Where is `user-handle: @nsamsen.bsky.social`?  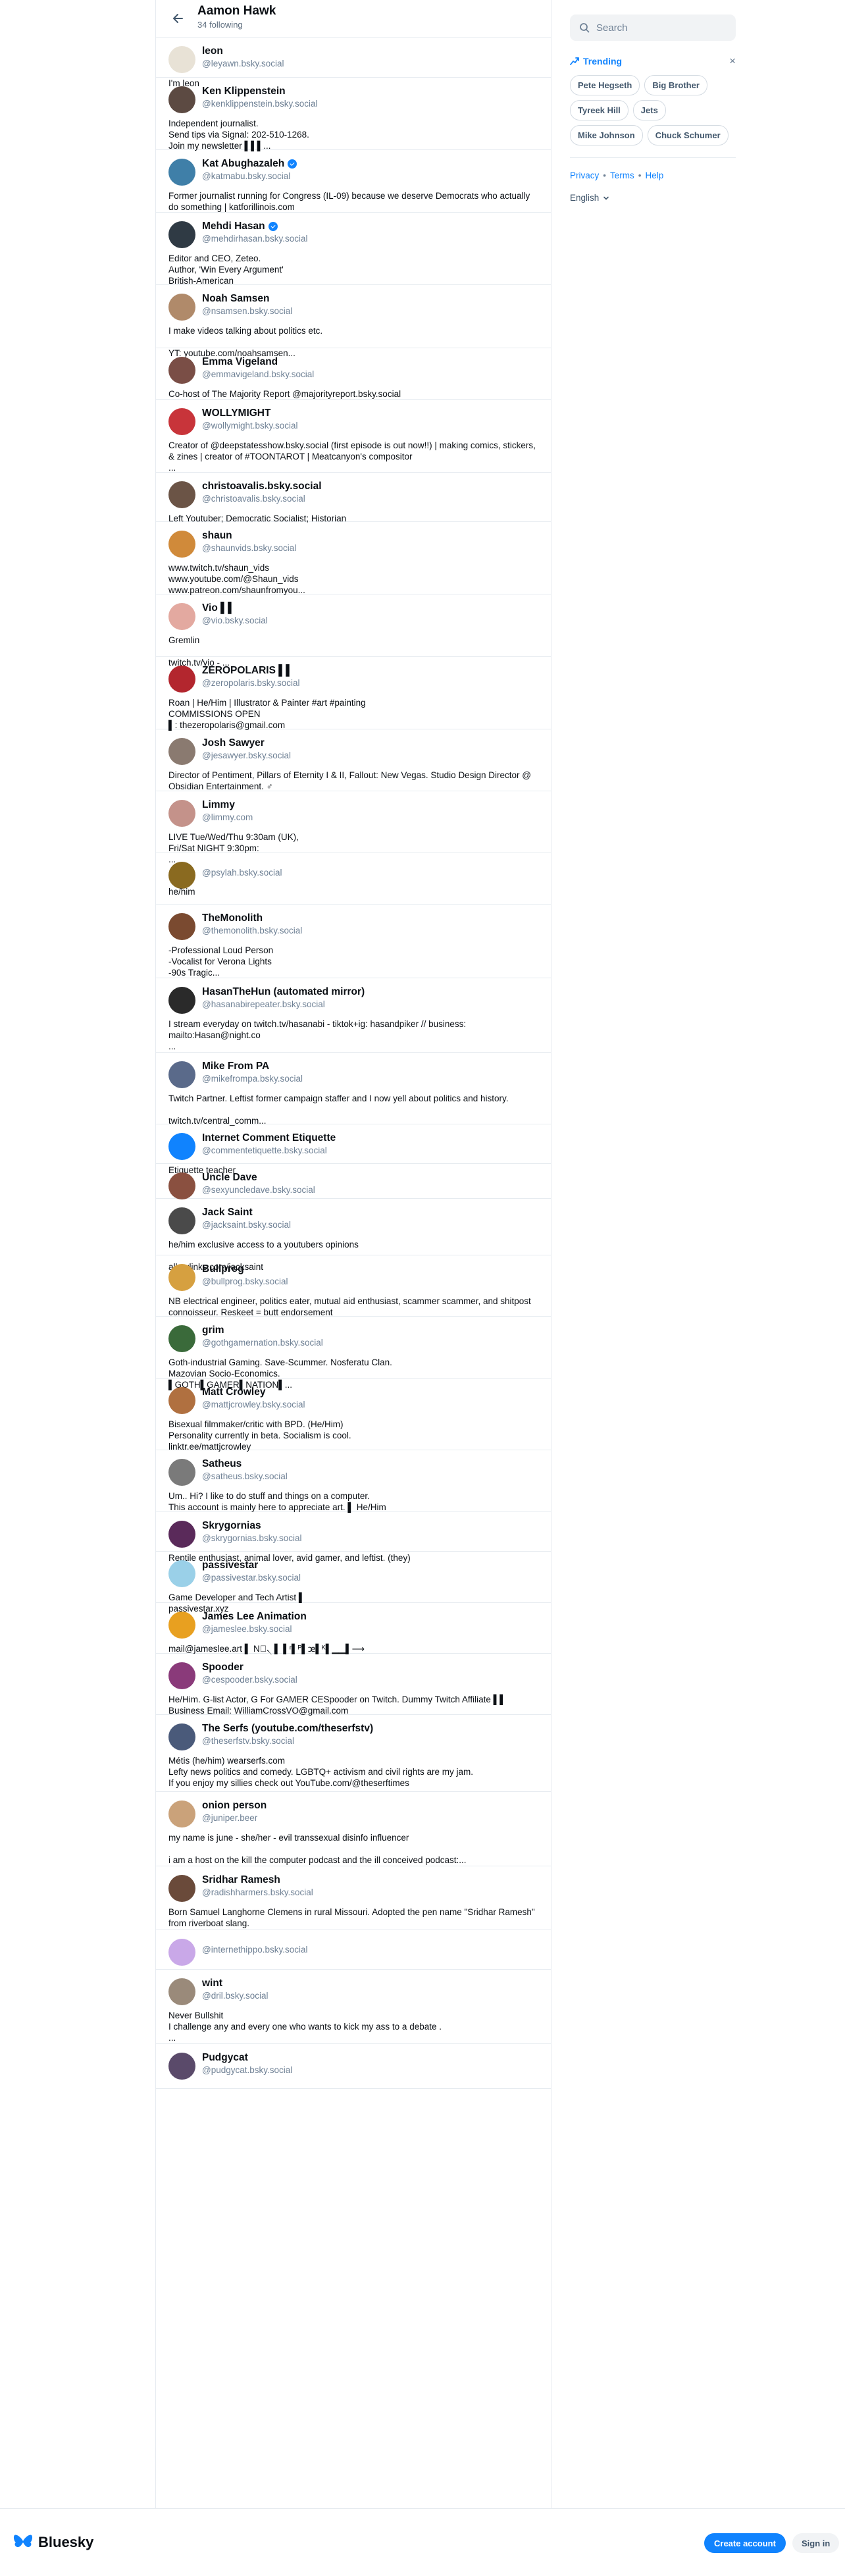 user-handle: @nsamsen.bsky.social is located at coordinates (247, 311).